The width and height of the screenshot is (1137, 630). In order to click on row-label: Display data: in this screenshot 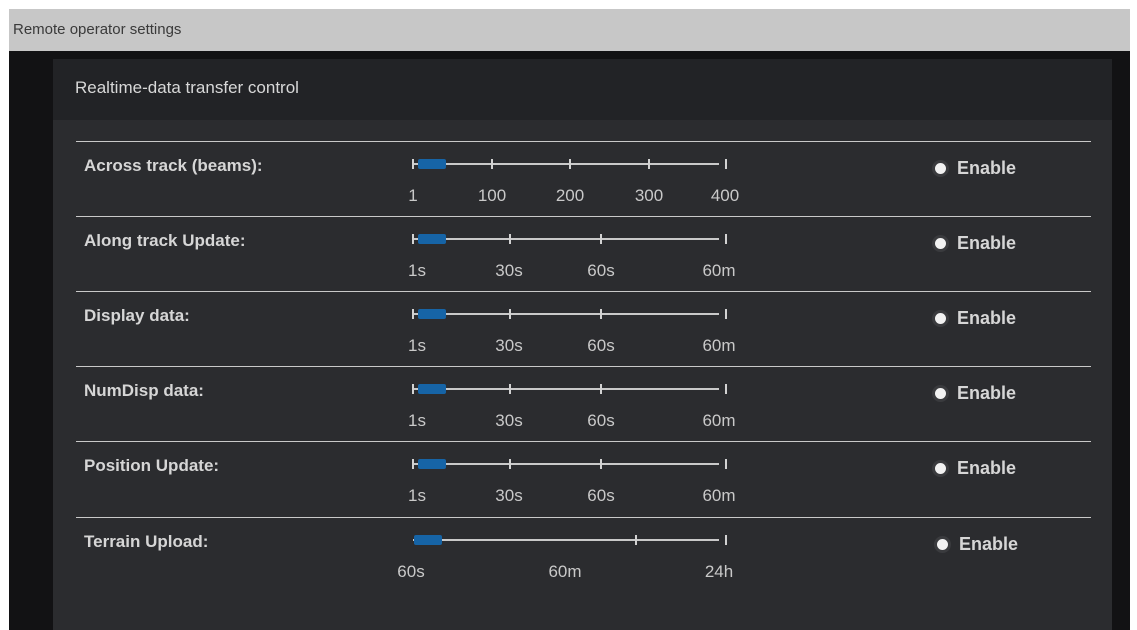, I will do `click(137, 315)`.